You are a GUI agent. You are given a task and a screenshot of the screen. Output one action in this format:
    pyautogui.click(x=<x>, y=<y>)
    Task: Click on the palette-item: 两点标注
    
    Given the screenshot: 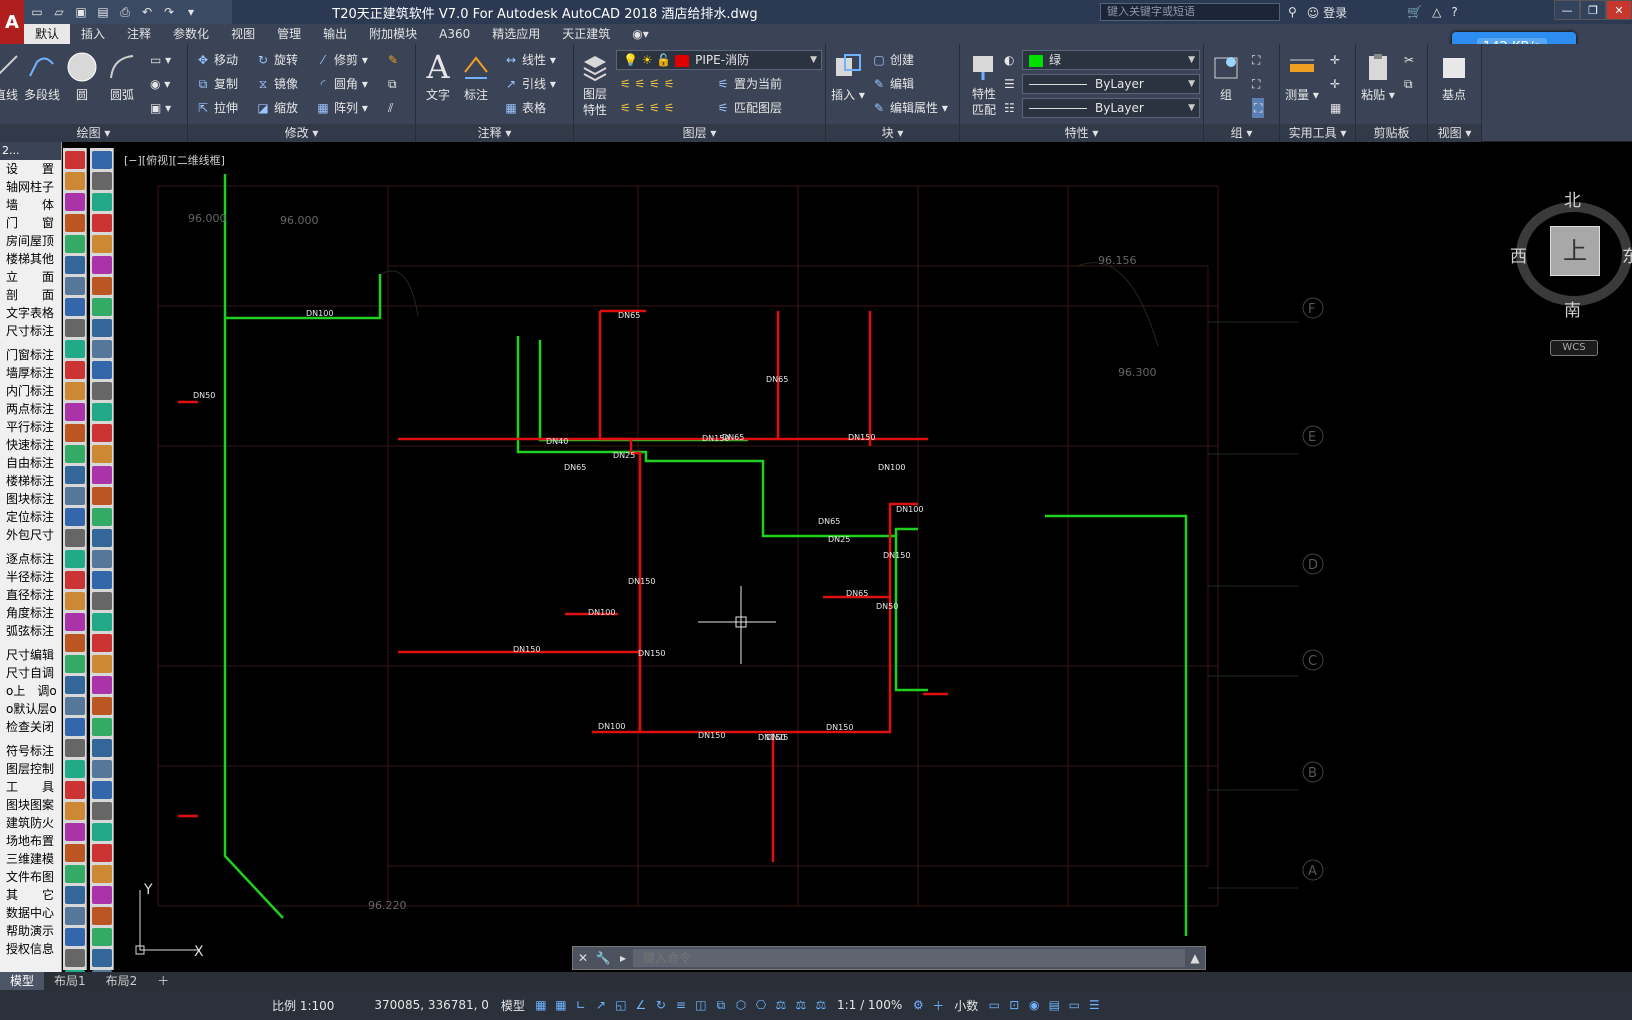 What is the action you would take?
    pyautogui.click(x=30, y=409)
    